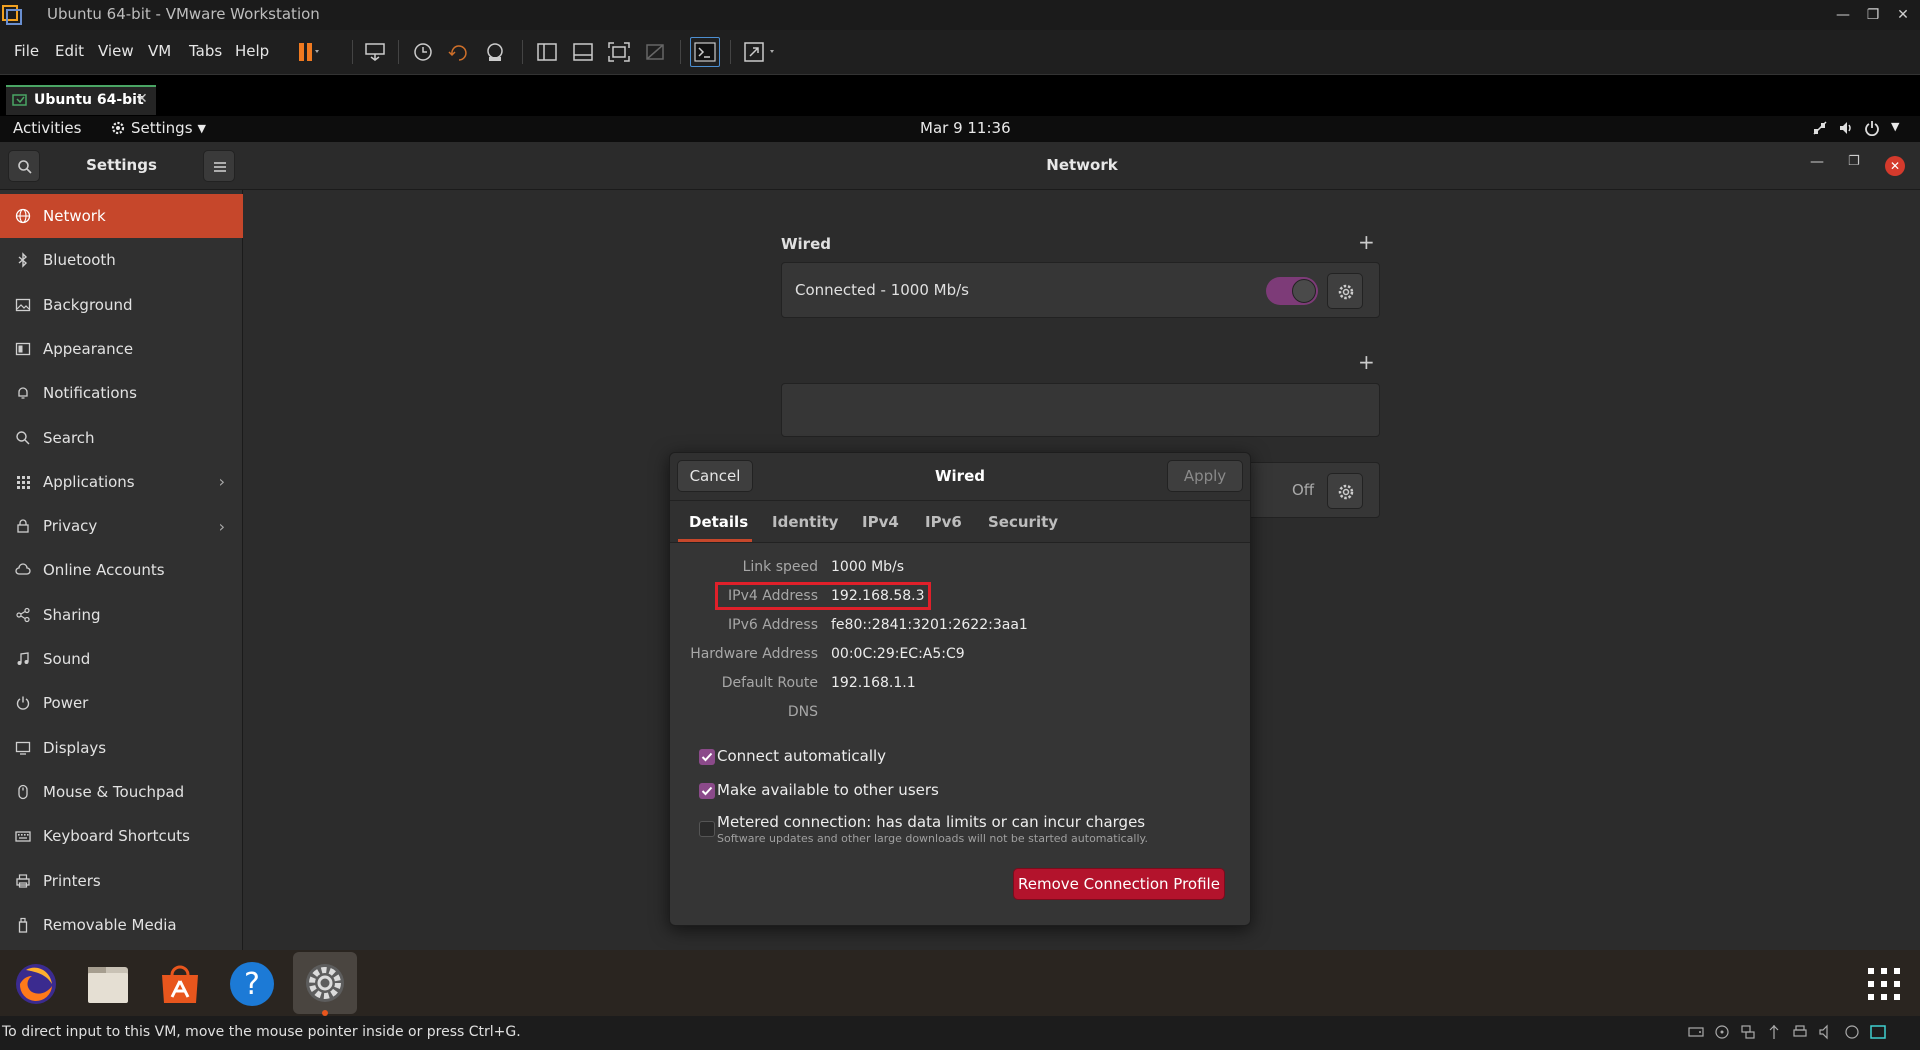  What do you see at coordinates (116, 51) in the screenshot?
I see `menu-view: View` at bounding box center [116, 51].